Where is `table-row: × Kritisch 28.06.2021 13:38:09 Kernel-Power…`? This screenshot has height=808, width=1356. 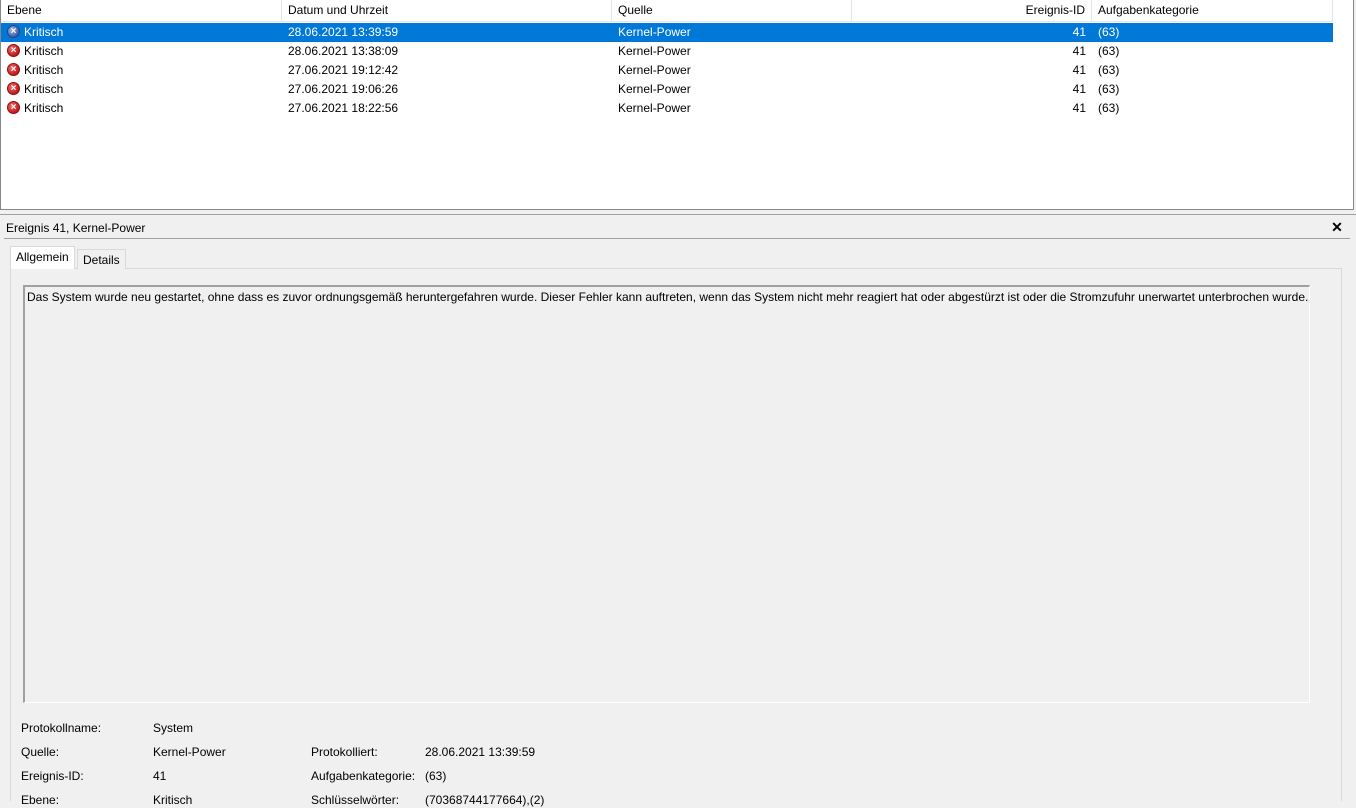 table-row: × Kritisch 28.06.2021 13:38:09 Kernel-Power… is located at coordinates (667, 51).